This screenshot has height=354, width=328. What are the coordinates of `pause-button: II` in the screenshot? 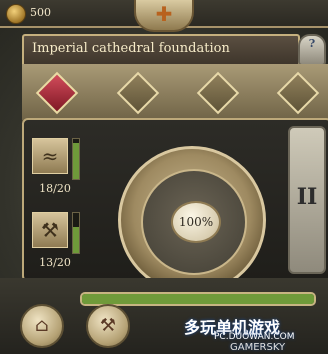 It's located at (307, 200).